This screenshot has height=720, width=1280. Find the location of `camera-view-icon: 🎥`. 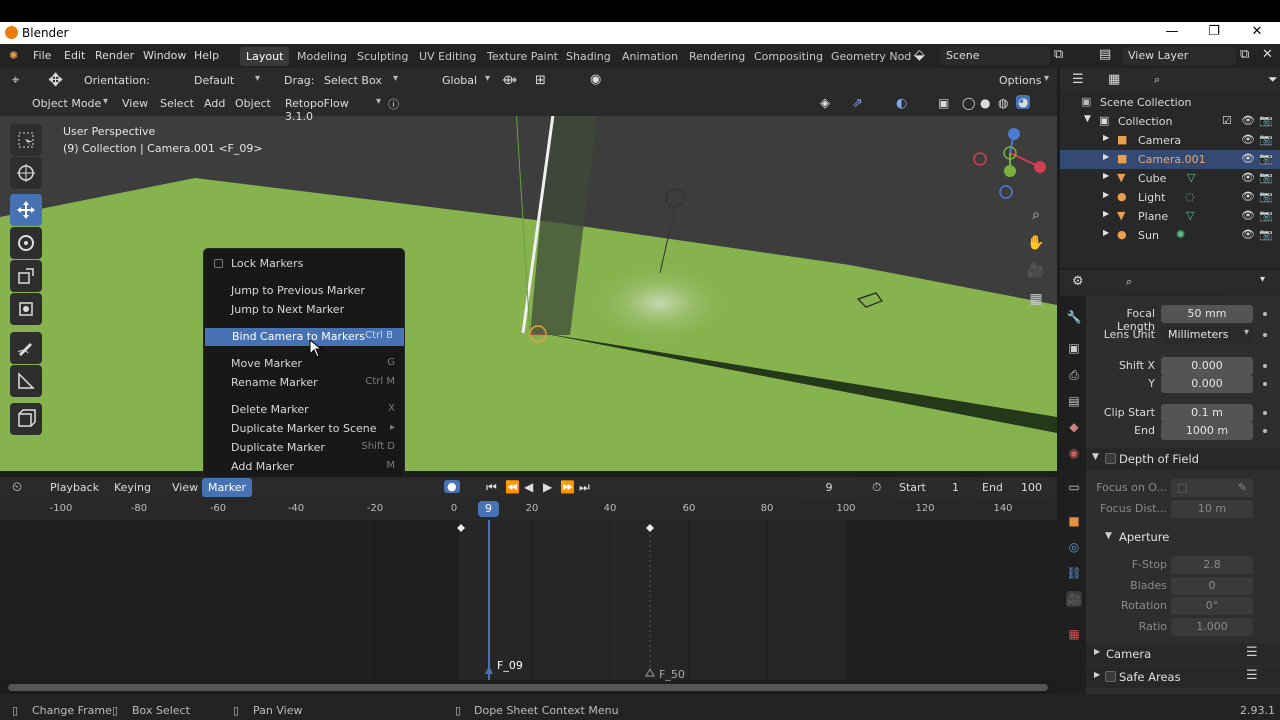

camera-view-icon: 🎥 is located at coordinates (1036, 271).